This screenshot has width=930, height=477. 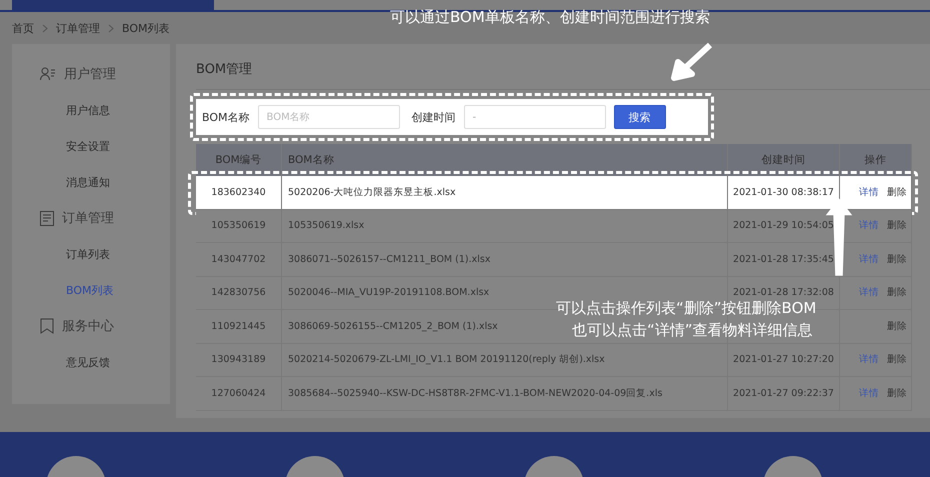 I want to click on sidebar-item: 消息通知, so click(x=91, y=182).